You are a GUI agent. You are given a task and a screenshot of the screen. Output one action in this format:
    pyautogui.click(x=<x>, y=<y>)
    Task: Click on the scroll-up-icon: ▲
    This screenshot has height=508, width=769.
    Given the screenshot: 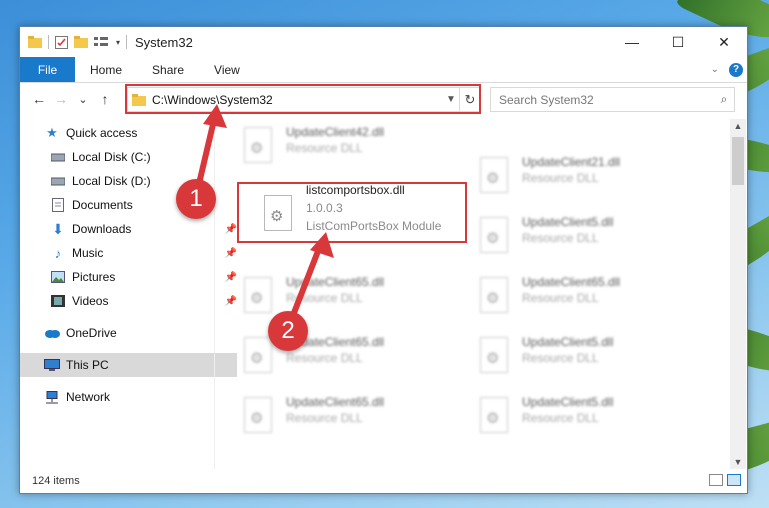 What is the action you would take?
    pyautogui.click(x=738, y=126)
    